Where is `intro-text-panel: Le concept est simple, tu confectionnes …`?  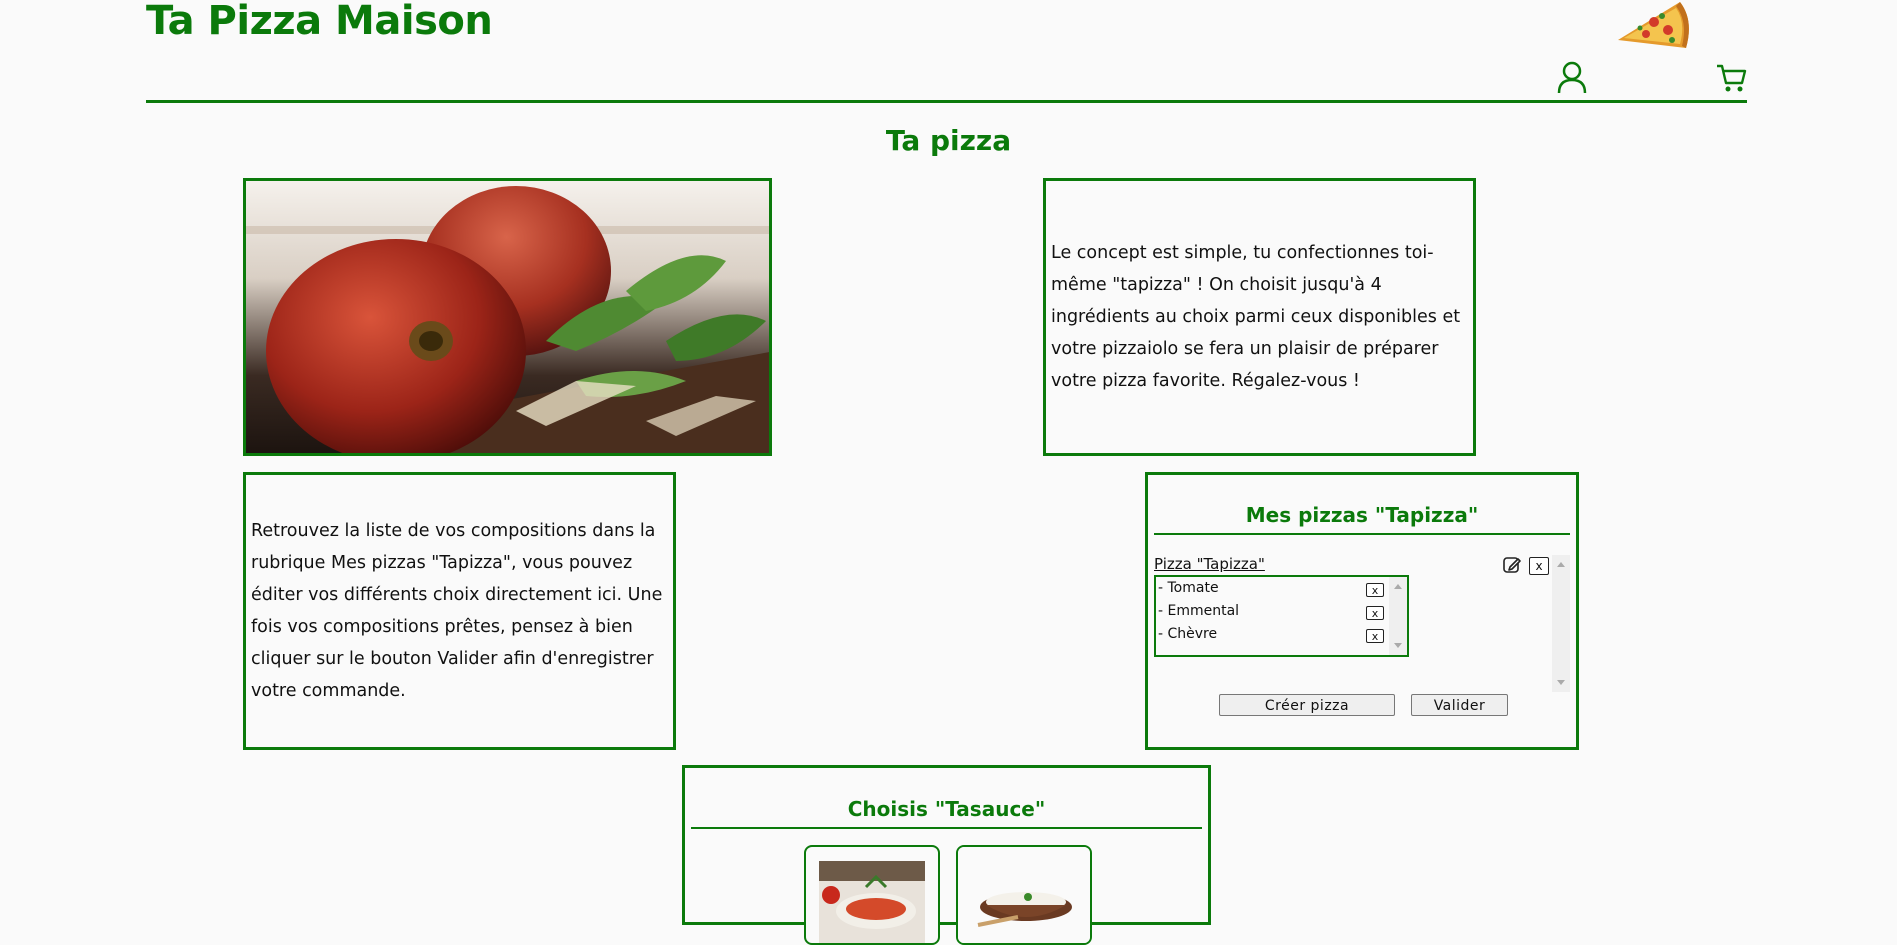 intro-text-panel: Le concept est simple, tu confectionnes … is located at coordinates (1259, 317).